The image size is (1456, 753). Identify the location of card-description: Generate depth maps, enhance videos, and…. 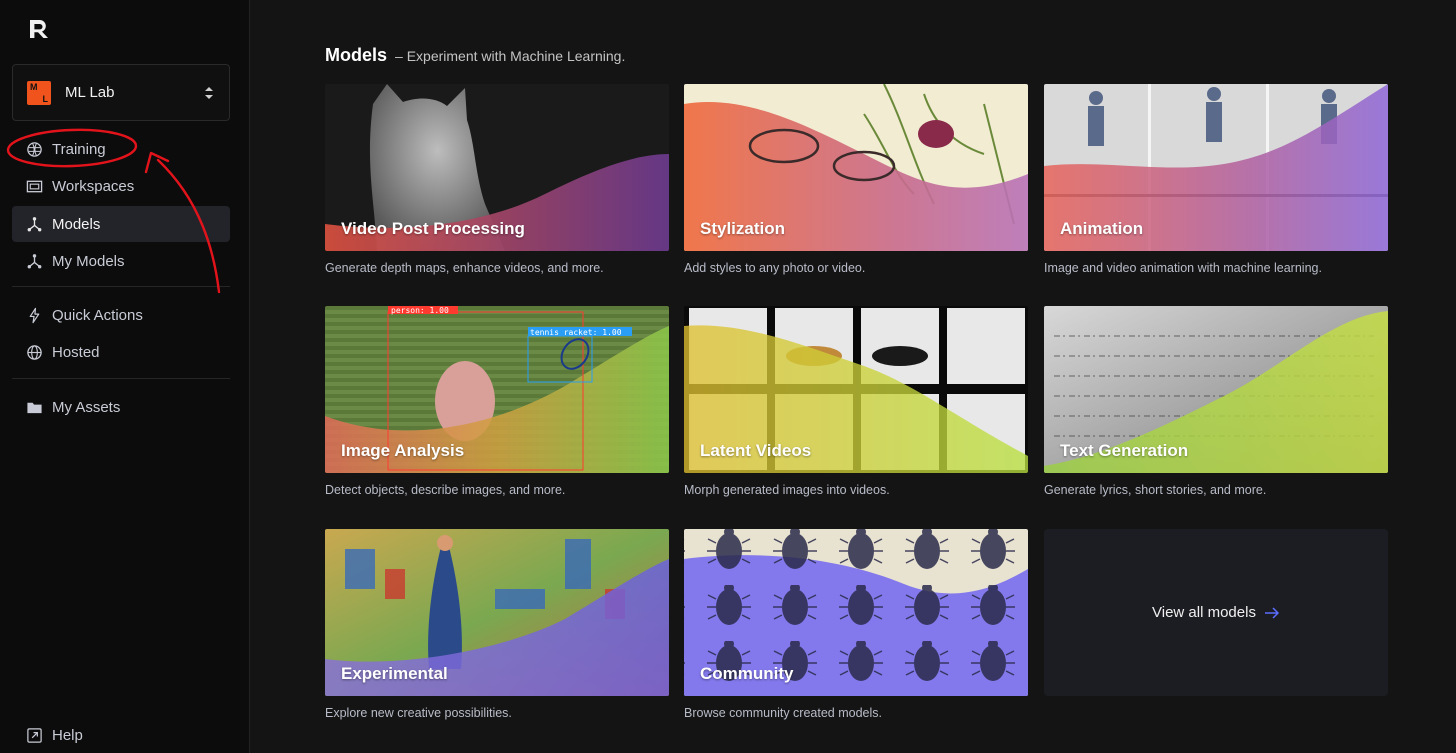
(464, 268).